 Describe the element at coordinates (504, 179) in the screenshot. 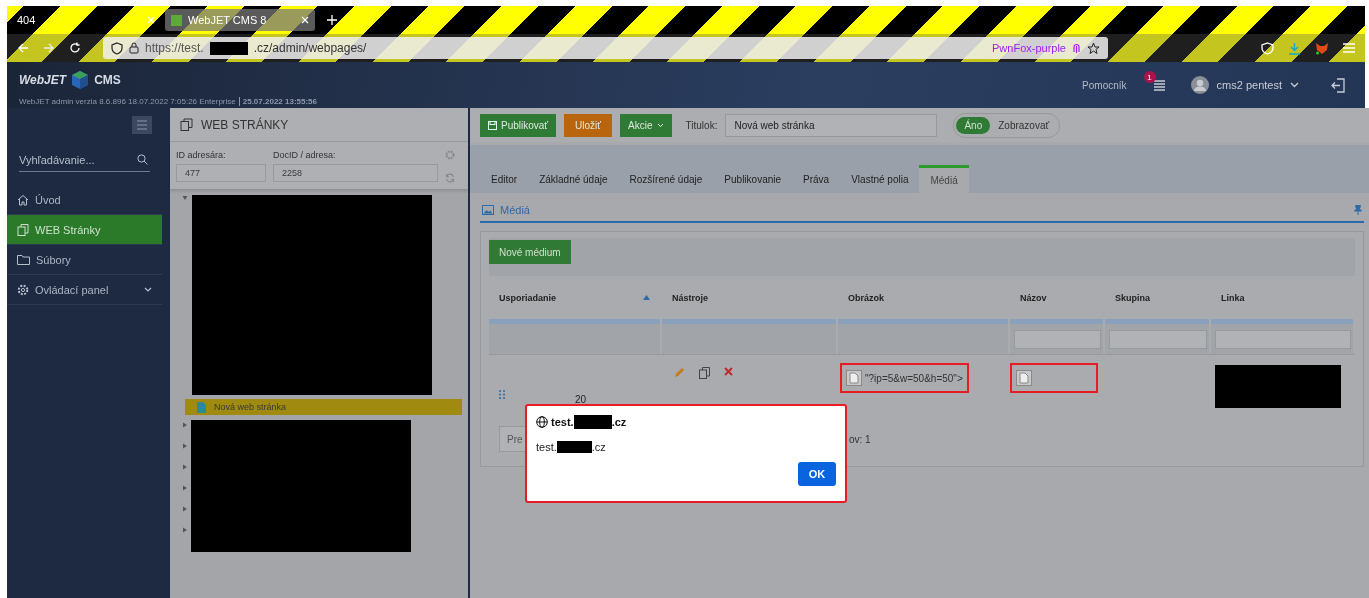

I see `tab: Editor` at that location.